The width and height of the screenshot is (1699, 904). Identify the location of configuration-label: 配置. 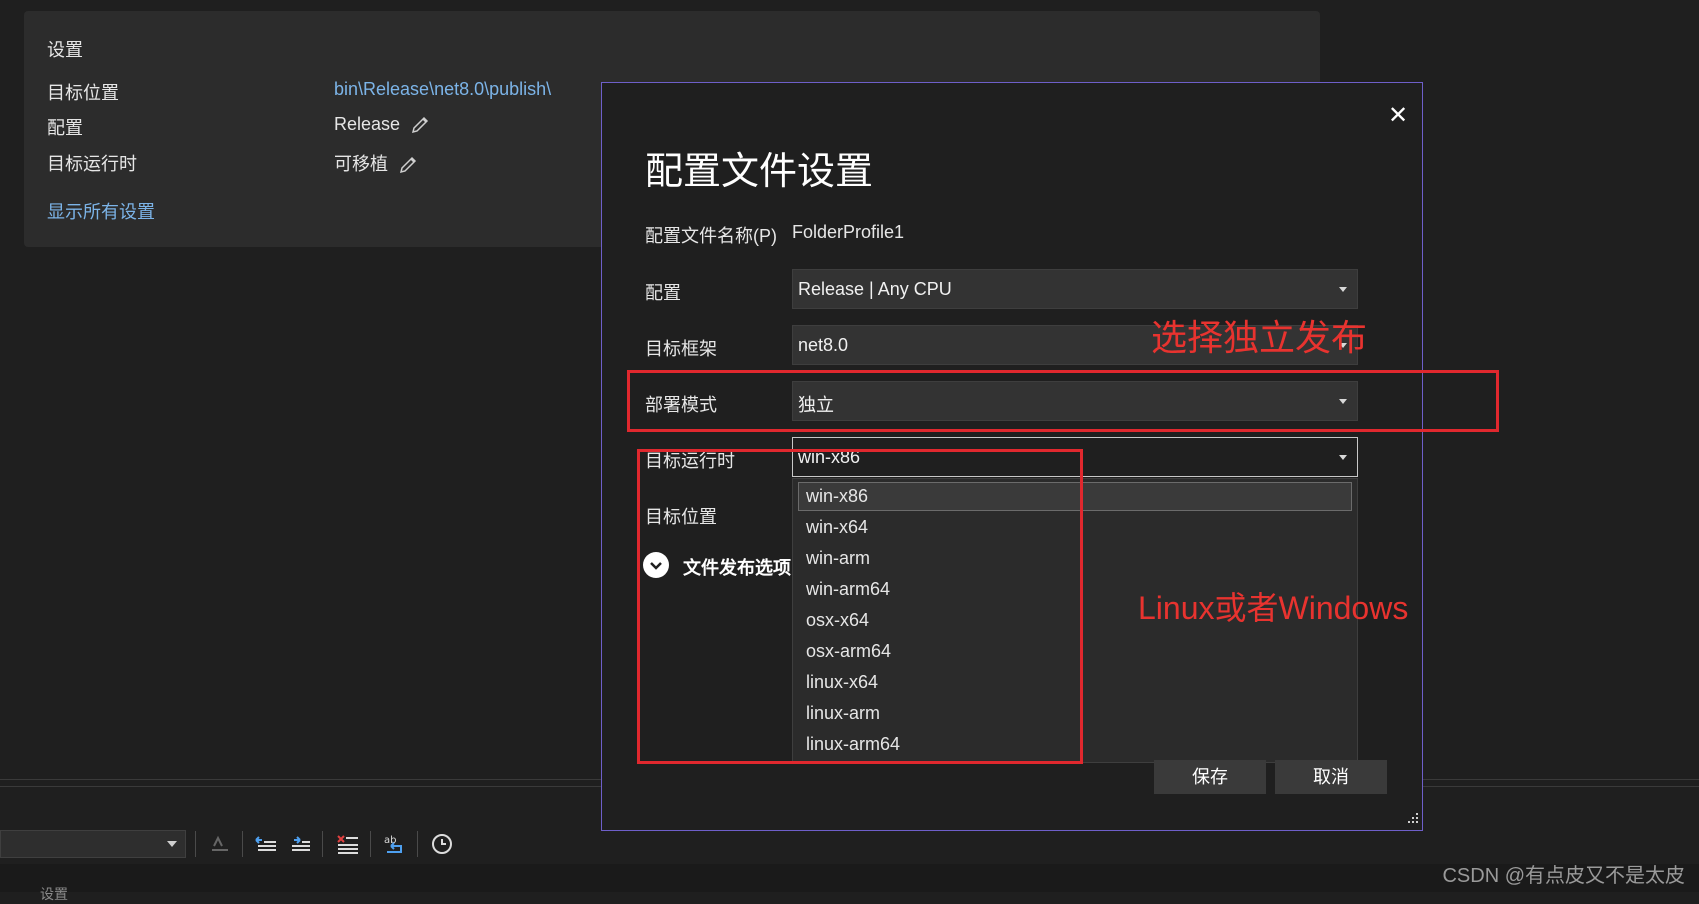
(65, 128).